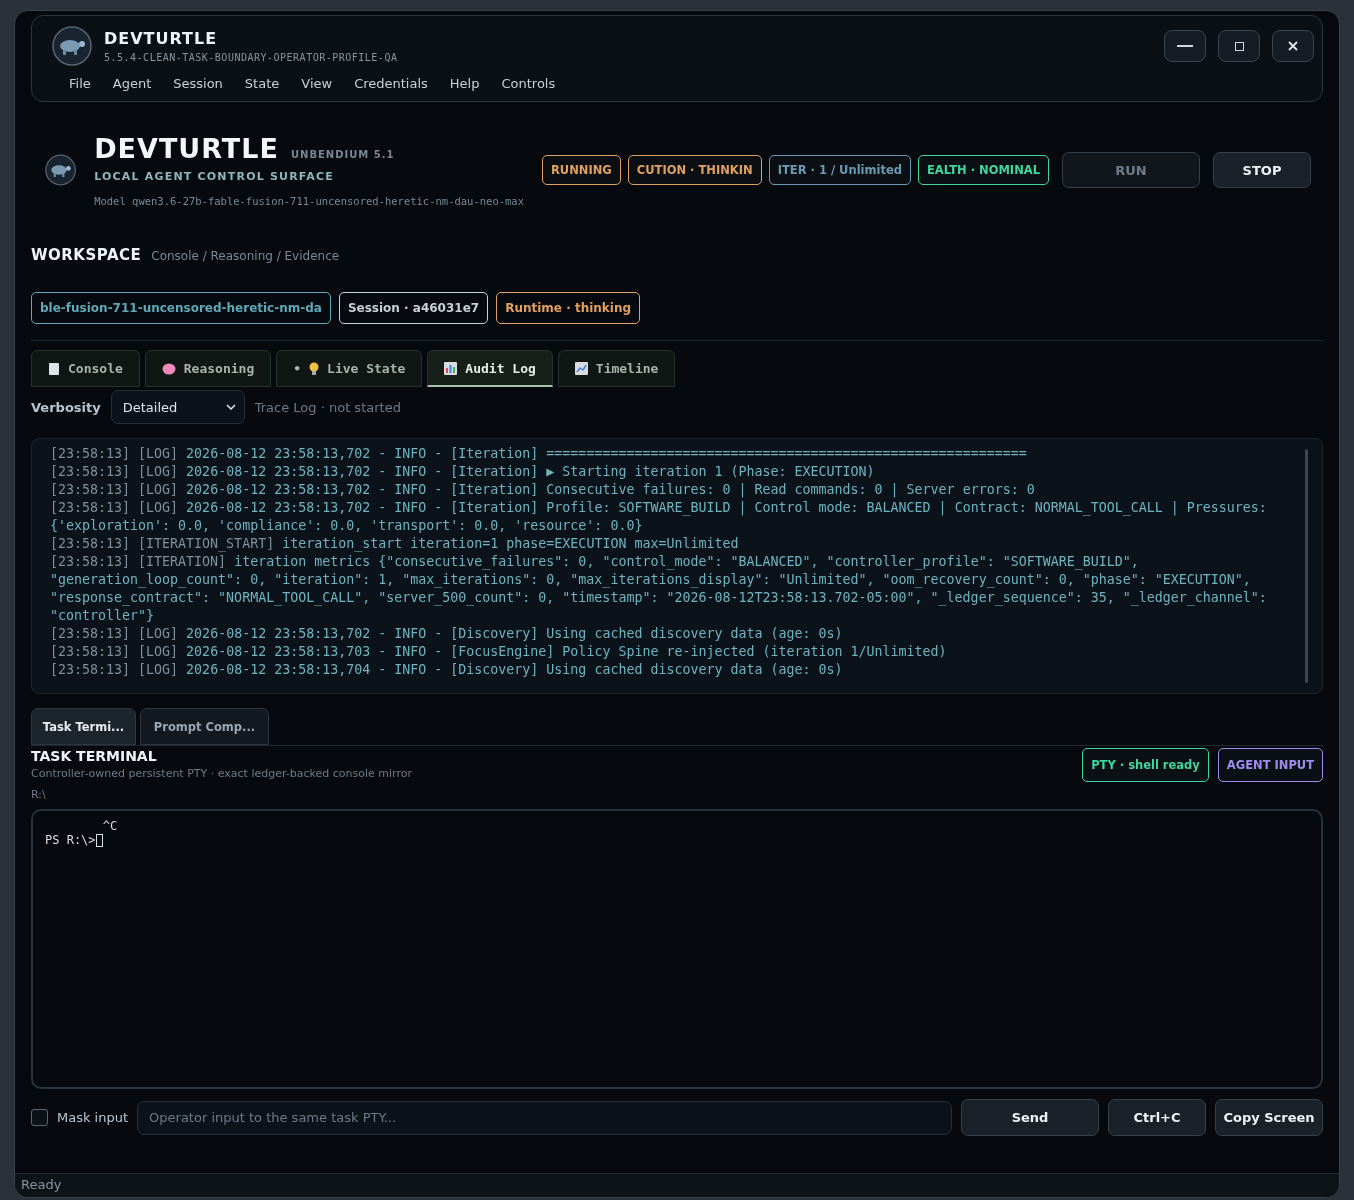  What do you see at coordinates (581, 170) in the screenshot?
I see `status-badge: RUNNING` at bounding box center [581, 170].